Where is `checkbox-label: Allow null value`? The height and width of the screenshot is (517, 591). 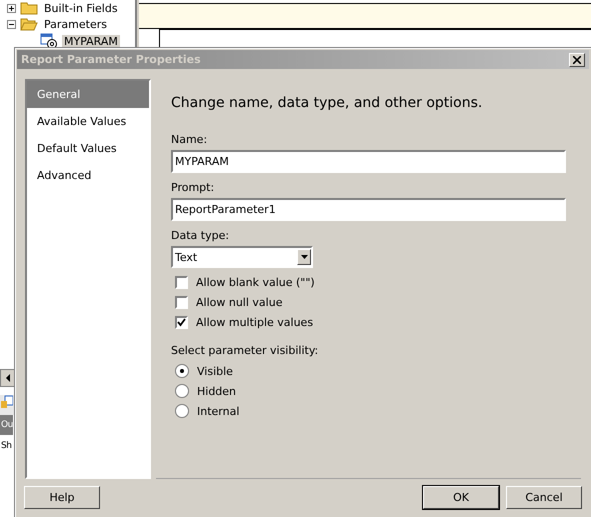 checkbox-label: Allow null value is located at coordinates (239, 302).